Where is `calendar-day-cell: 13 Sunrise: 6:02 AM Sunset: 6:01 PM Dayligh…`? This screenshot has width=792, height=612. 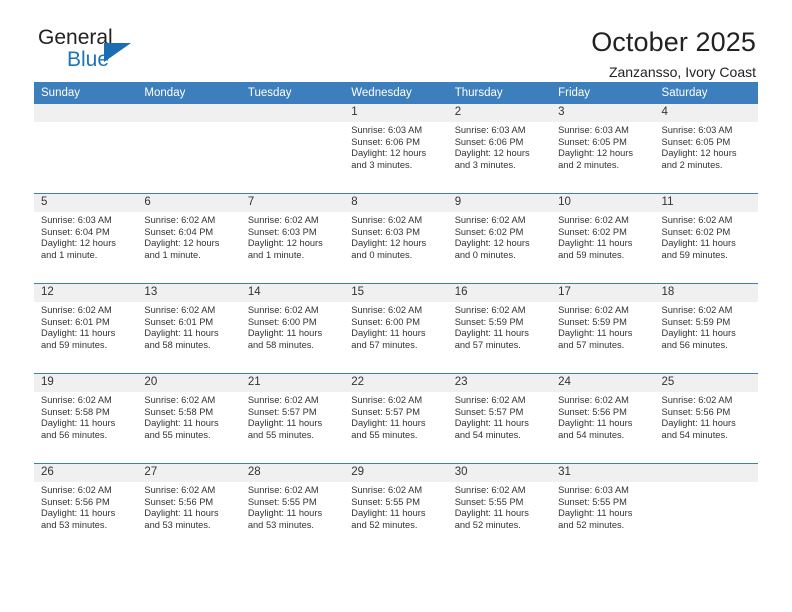 calendar-day-cell: 13 Sunrise: 6:02 AM Sunset: 6:01 PM Dayligh… is located at coordinates (189, 328).